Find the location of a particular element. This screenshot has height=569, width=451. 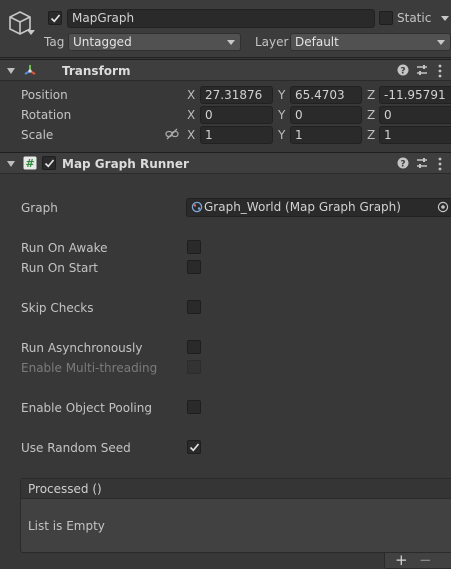

runner-header: # Map Graph Runner ? is located at coordinates (225, 163).